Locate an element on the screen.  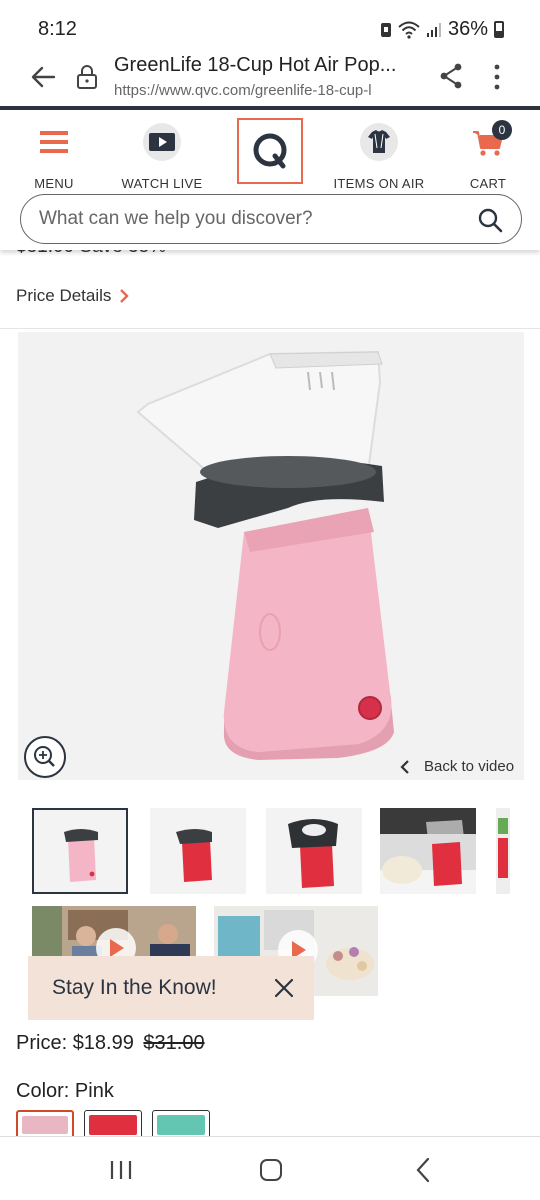
thumbnail-kitchen-image is located at coordinates (428, 851).